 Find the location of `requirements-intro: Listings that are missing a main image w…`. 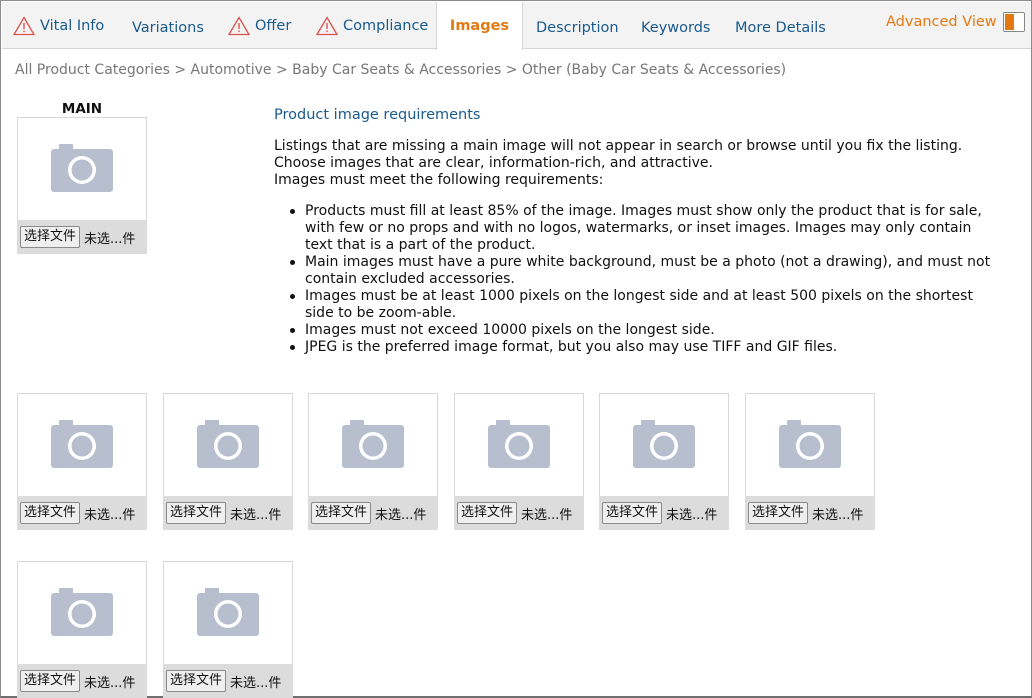

requirements-intro: Listings that are missing a main image w… is located at coordinates (634, 163).